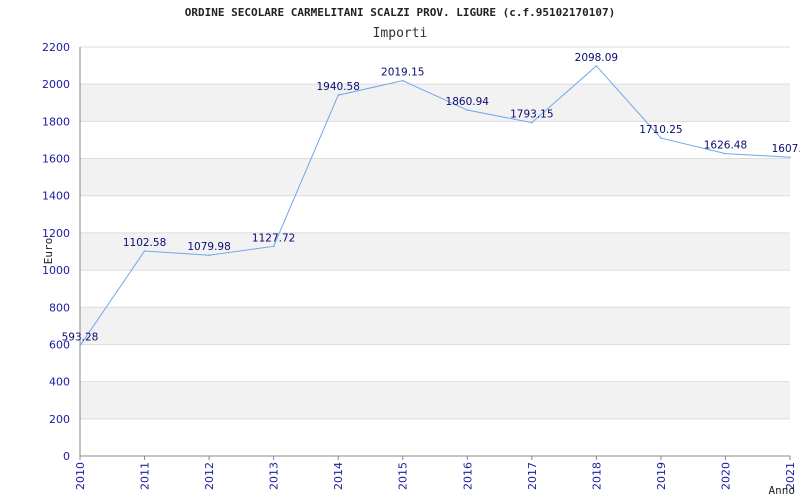 This screenshot has height=500, width=800. What do you see at coordinates (56, 270) in the screenshot?
I see `y-tick-label: 1000` at bounding box center [56, 270].